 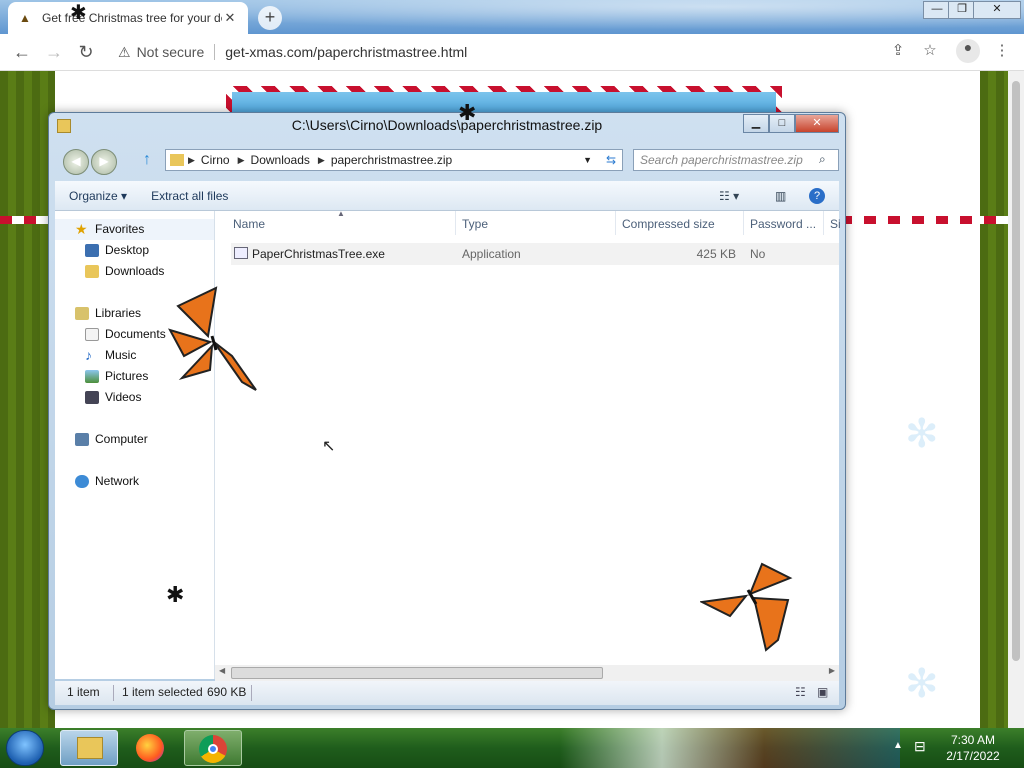 I want to click on christmas-tree-favicon-icon: ▲, so click(x=25, y=18).